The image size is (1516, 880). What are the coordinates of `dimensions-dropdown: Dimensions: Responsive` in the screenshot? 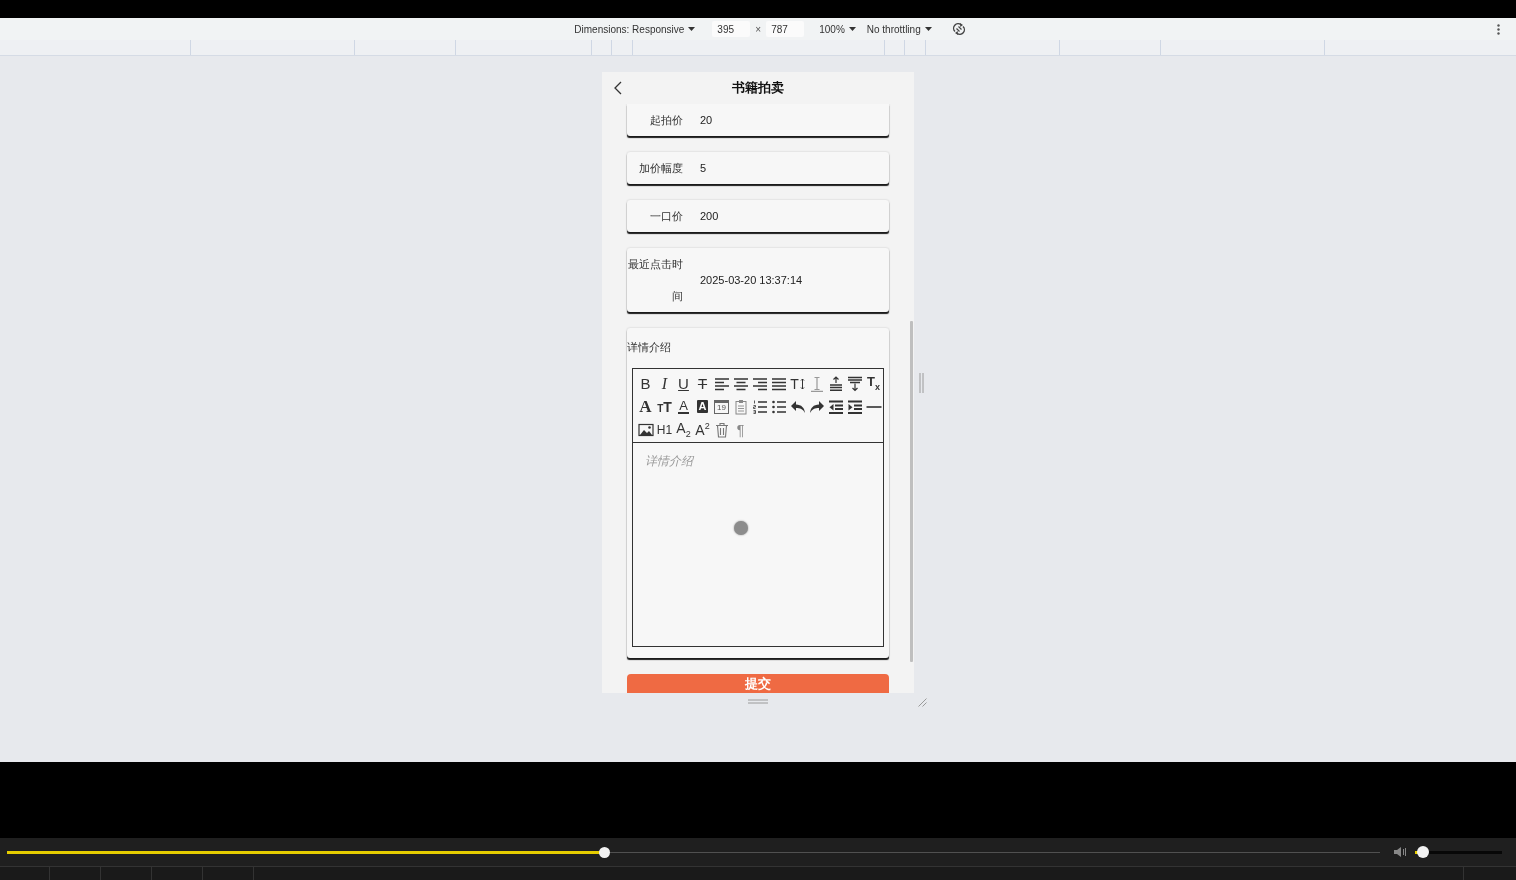 It's located at (635, 29).